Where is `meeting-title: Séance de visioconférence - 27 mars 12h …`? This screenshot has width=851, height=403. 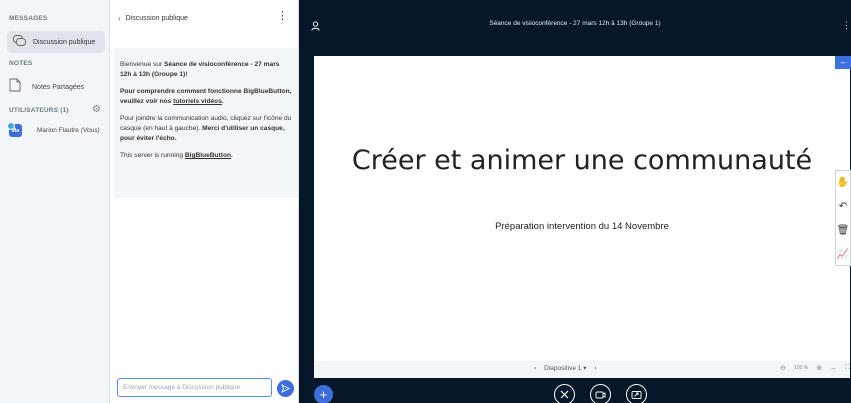
meeting-title: Séance de visioconférence - 27 mars 12h … is located at coordinates (575, 23).